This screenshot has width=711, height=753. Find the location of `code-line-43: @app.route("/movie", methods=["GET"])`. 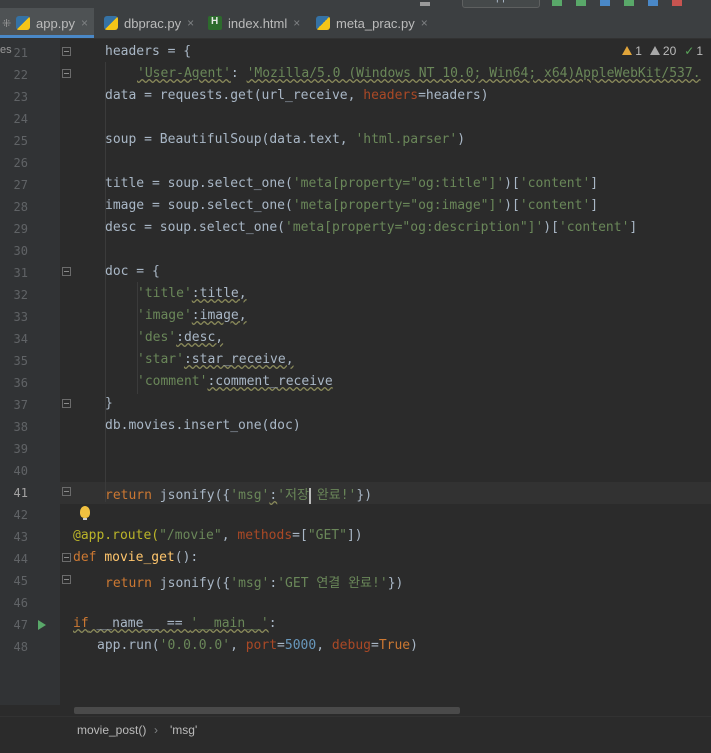

code-line-43: @app.route("/movie", methods=["GET"]) is located at coordinates (218, 535).